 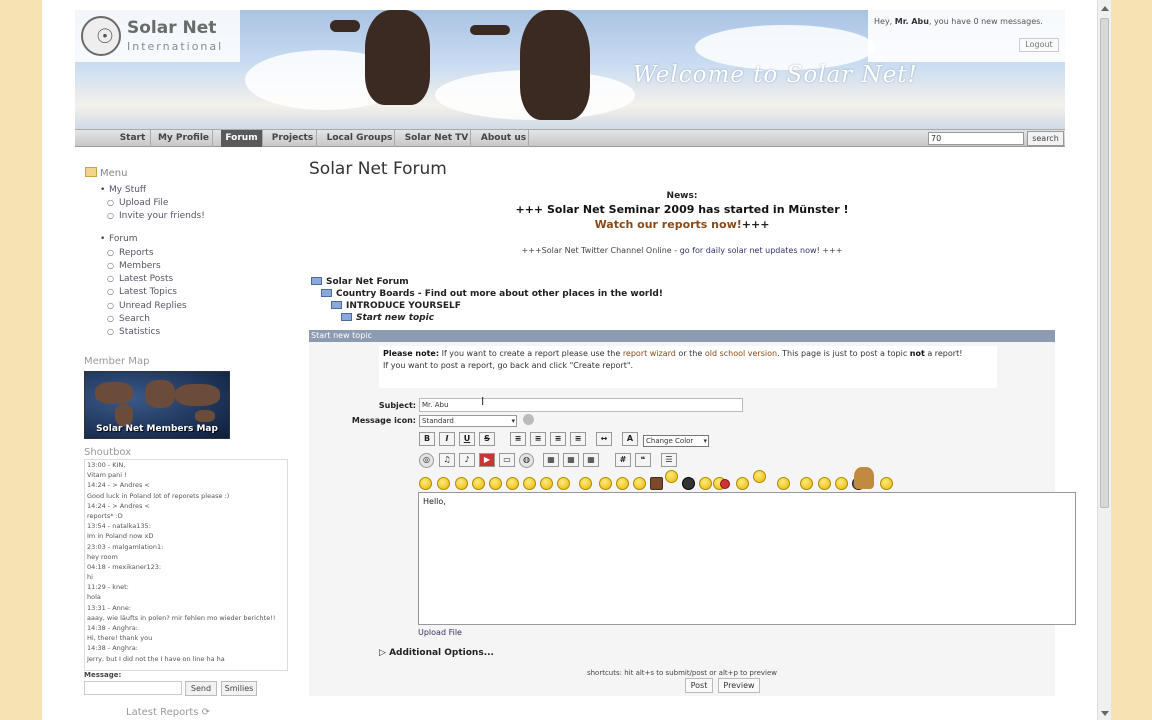 I want to click on align-center-icon: ≡, so click(x=538, y=439).